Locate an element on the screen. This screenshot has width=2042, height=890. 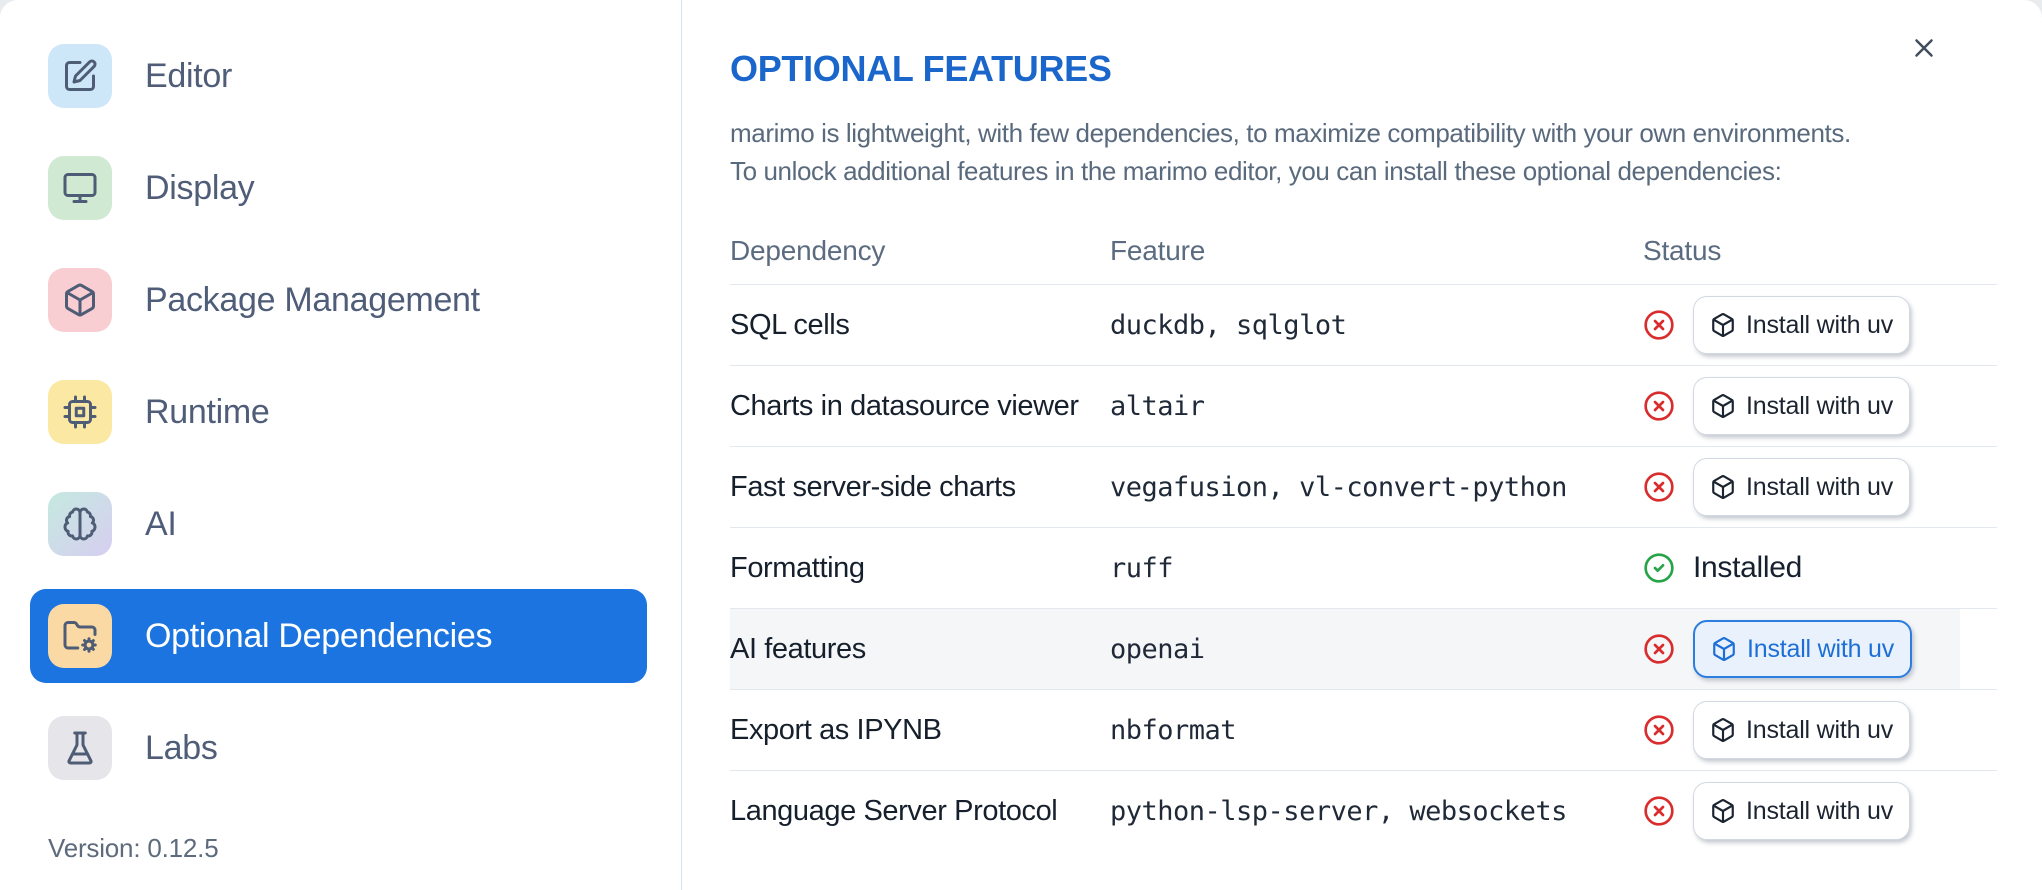
sidebar-item-package-management: Package Management is located at coordinates (338, 300).